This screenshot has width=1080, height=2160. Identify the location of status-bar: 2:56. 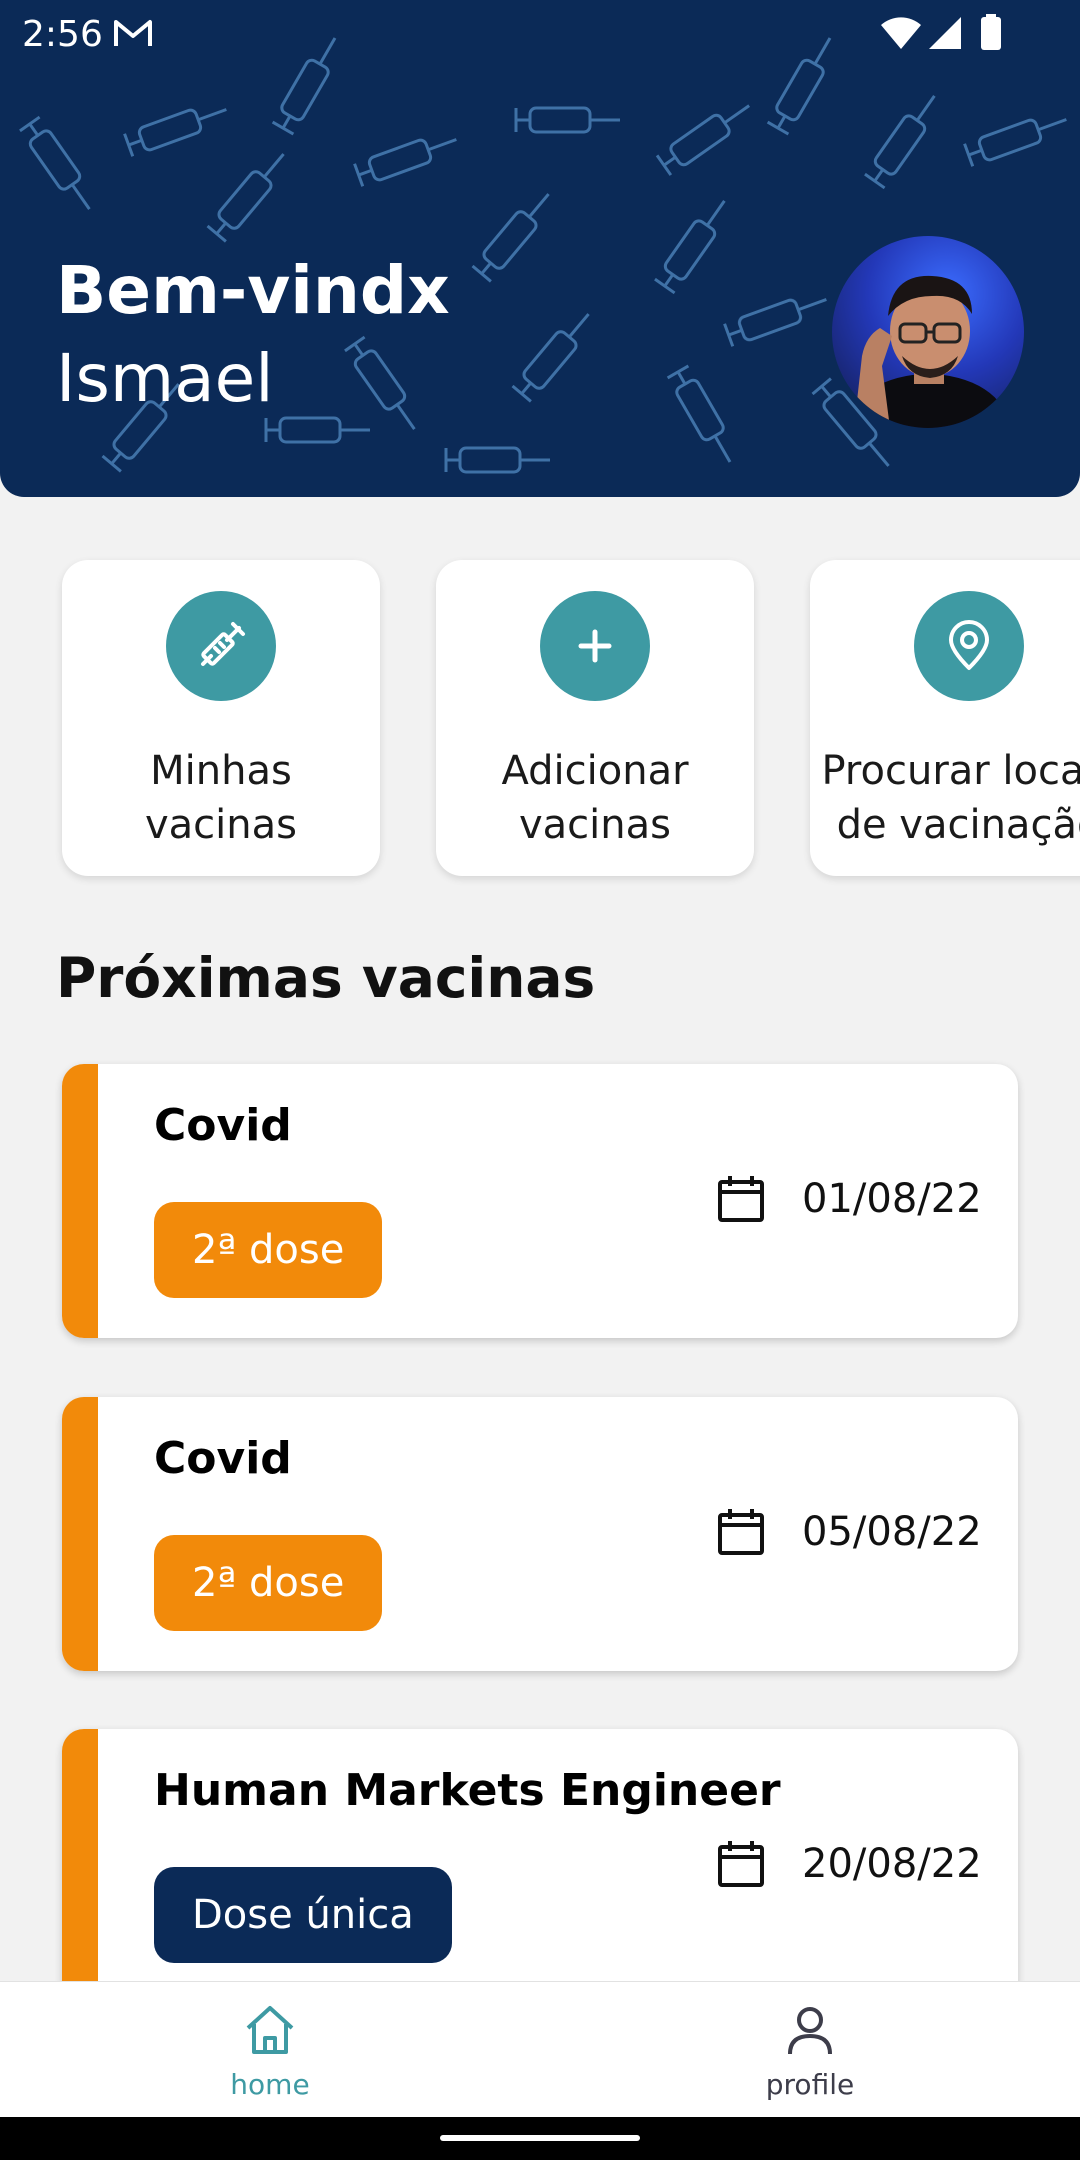
(540, 33).